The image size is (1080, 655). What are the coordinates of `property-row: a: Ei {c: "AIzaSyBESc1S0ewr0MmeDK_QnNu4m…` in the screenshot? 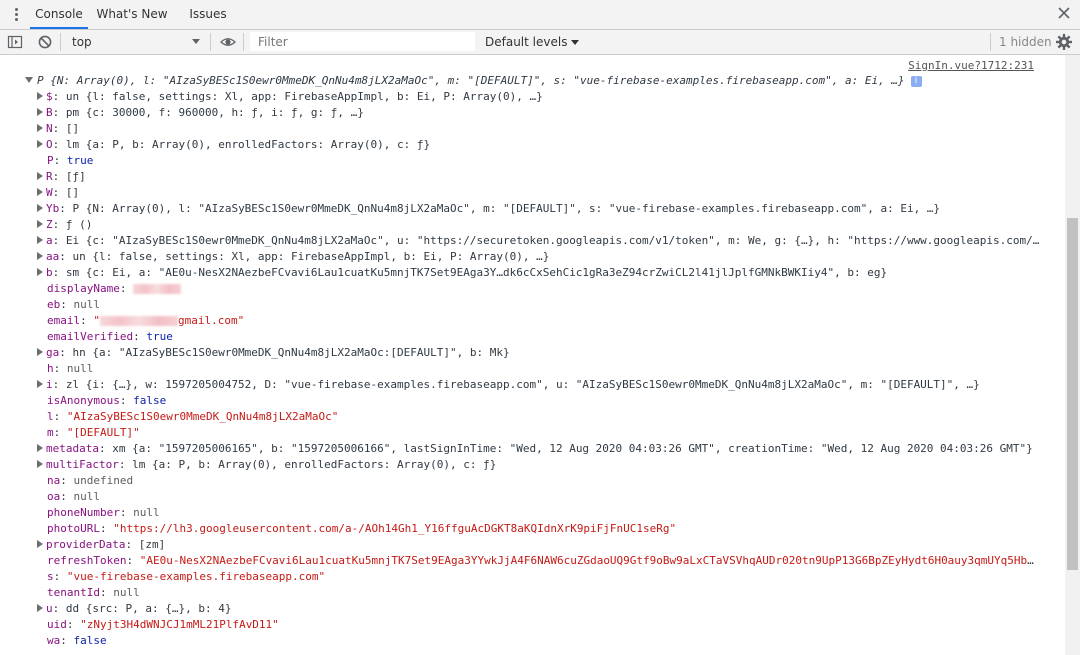 It's located at (538, 241).